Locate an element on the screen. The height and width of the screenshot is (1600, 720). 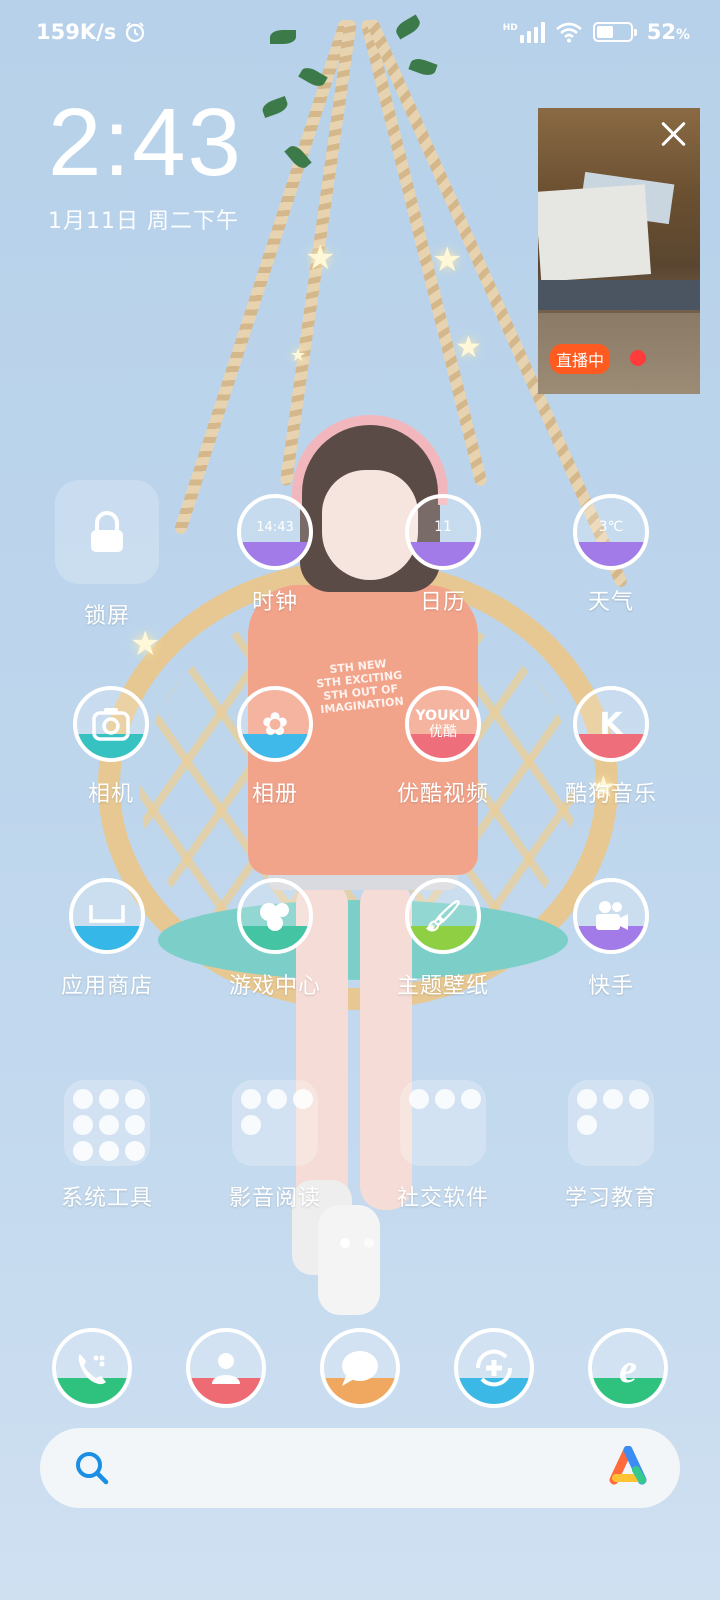
app-label: 相册 is located at coordinates (274, 794).